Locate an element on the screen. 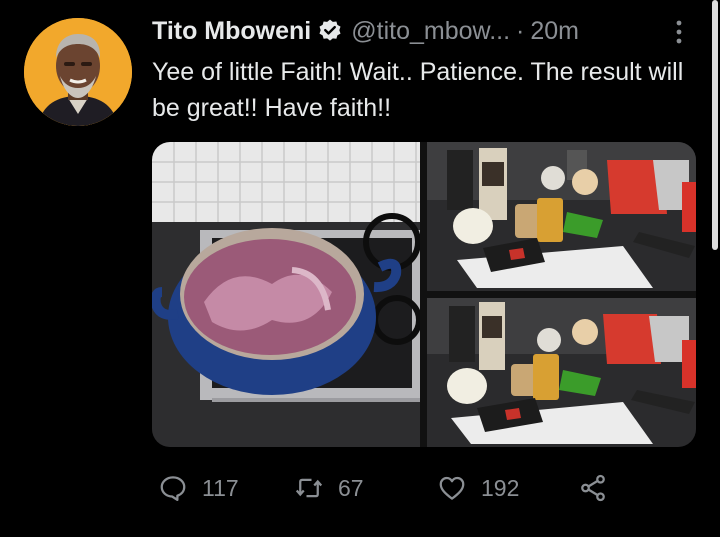 The image size is (720, 537). retweet-button: 67 is located at coordinates (329, 488).